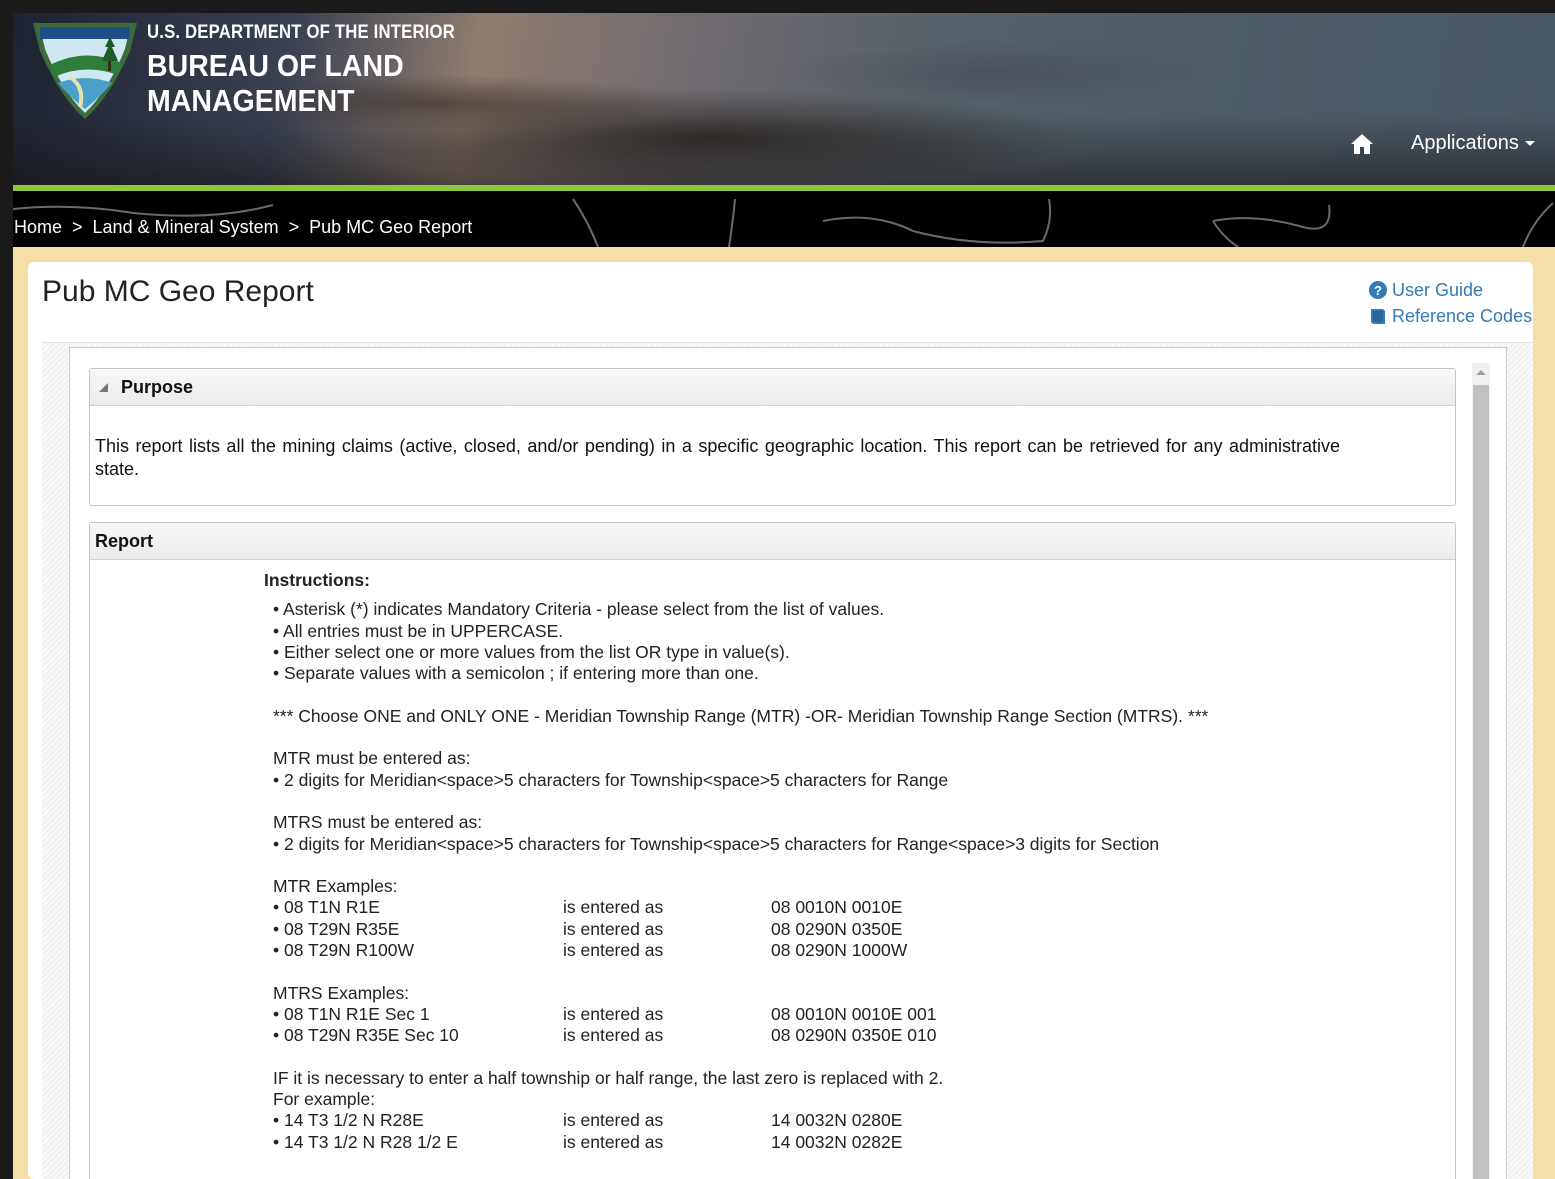 The height and width of the screenshot is (1179, 1555). What do you see at coordinates (1465, 143) in the screenshot?
I see `applications-label: Applications` at bounding box center [1465, 143].